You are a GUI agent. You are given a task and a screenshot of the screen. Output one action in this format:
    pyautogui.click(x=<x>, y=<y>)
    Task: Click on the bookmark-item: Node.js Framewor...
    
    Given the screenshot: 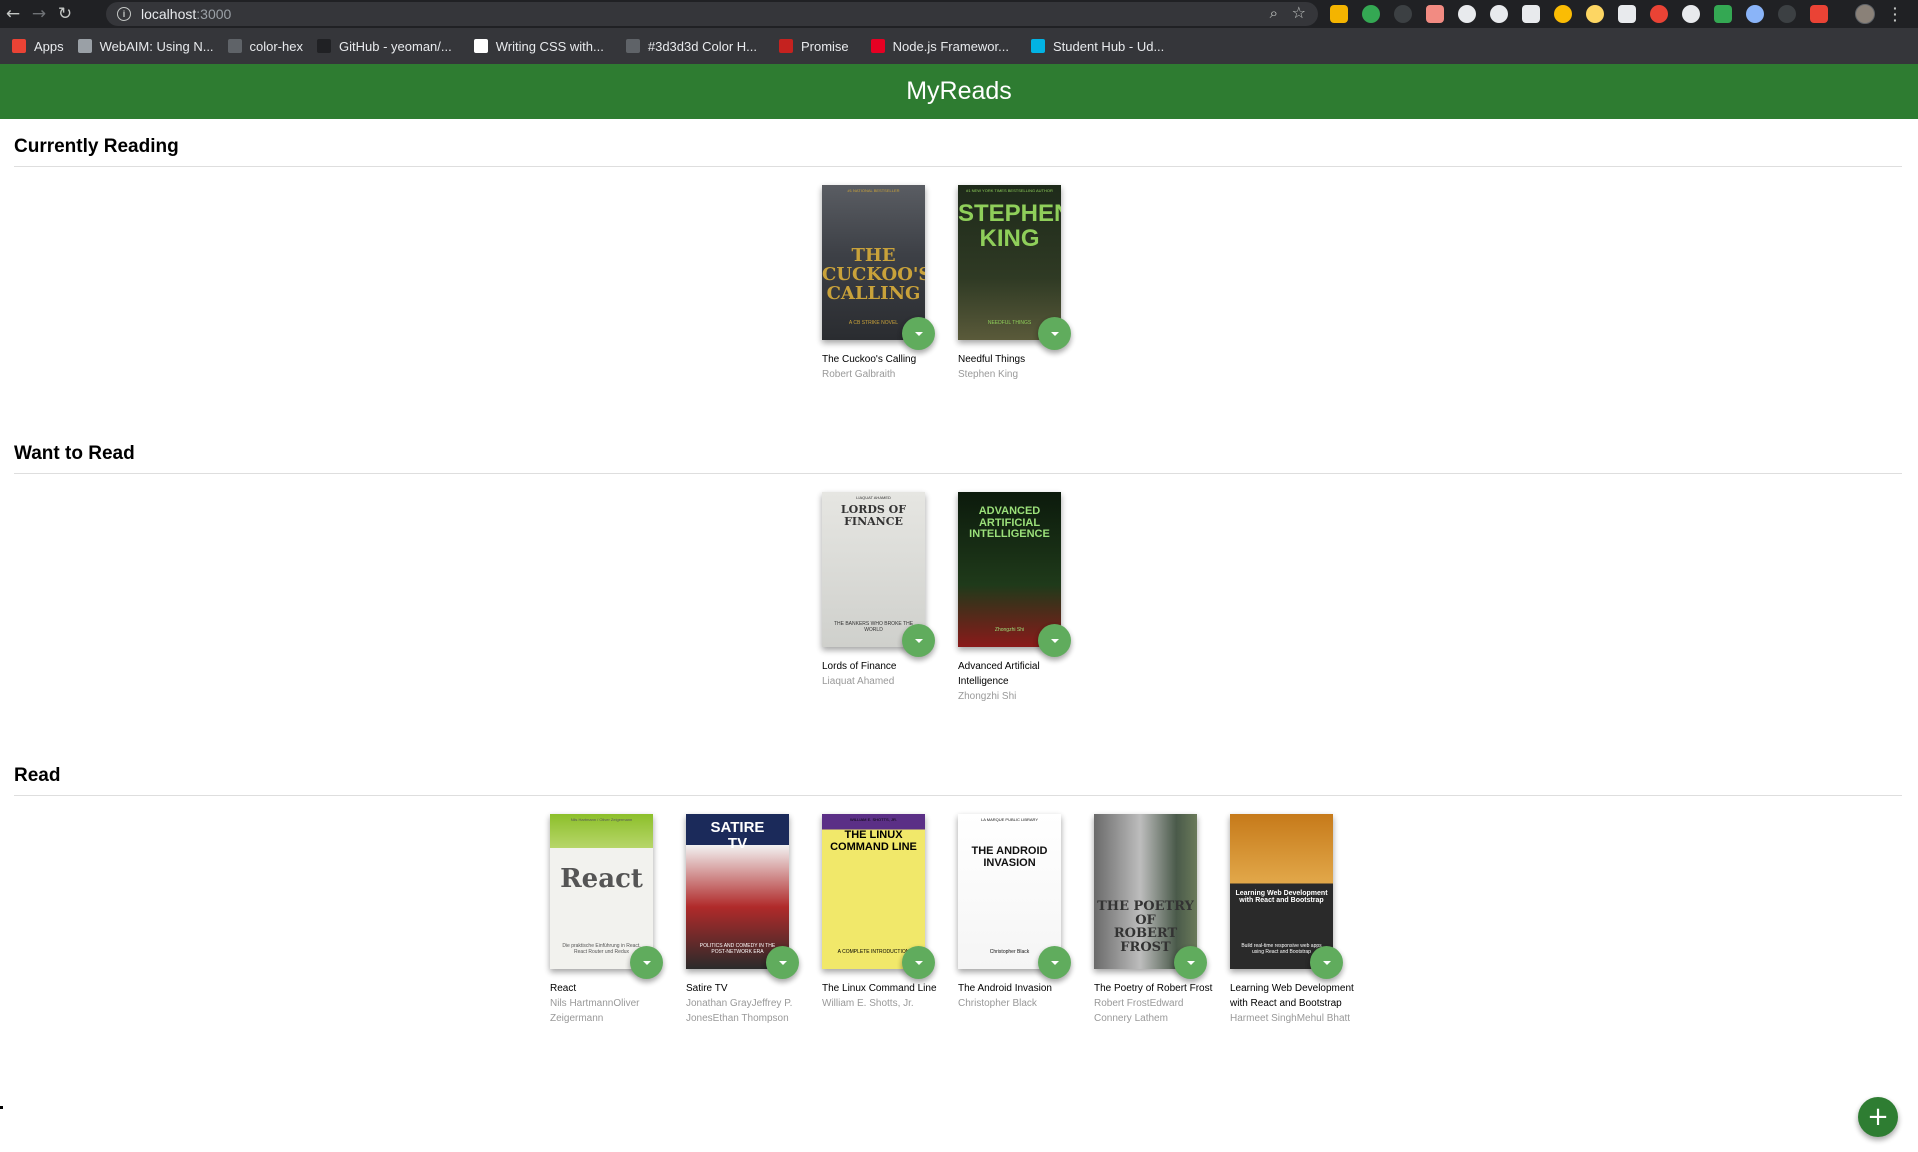 What is the action you would take?
    pyautogui.click(x=939, y=46)
    